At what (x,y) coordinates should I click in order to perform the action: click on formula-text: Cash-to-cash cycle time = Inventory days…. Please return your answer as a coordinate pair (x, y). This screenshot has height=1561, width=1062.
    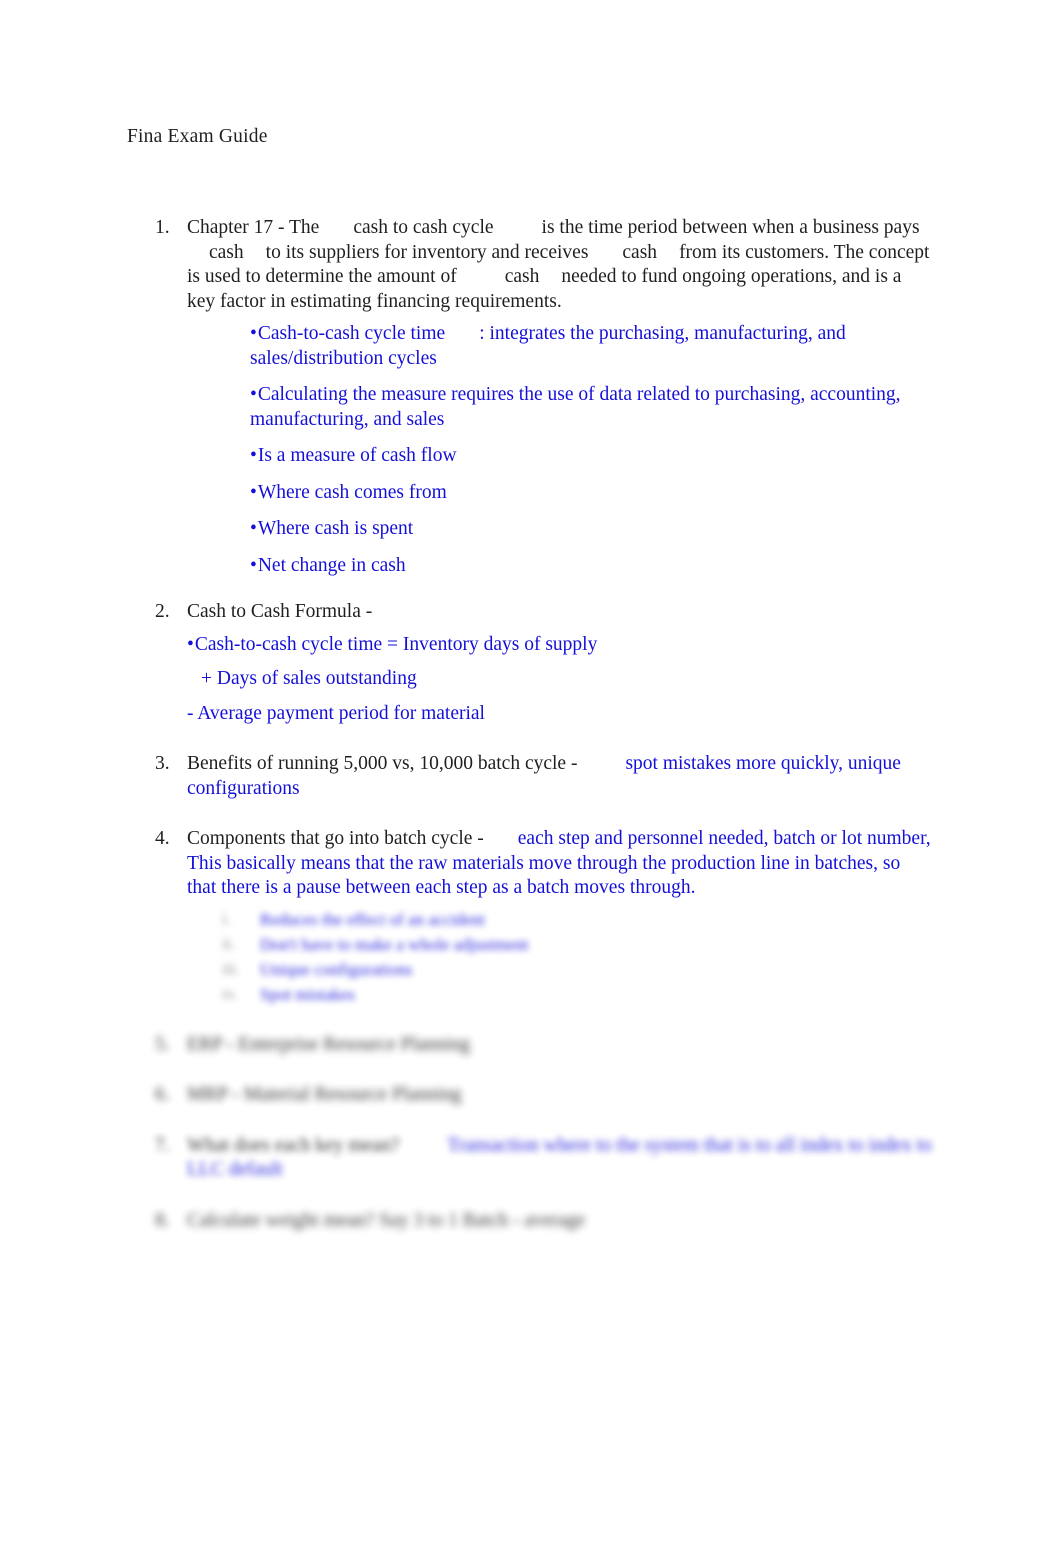
    Looking at the image, I should click on (396, 644).